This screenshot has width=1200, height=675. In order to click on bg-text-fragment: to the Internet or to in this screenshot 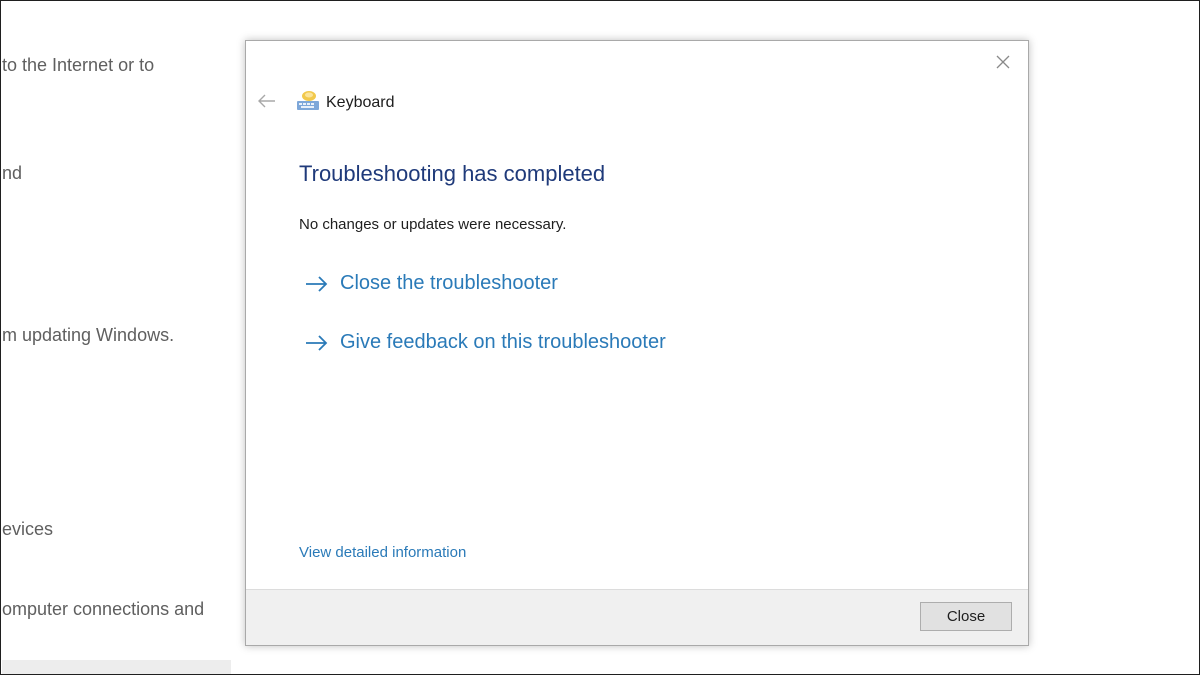, I will do `click(78, 65)`.